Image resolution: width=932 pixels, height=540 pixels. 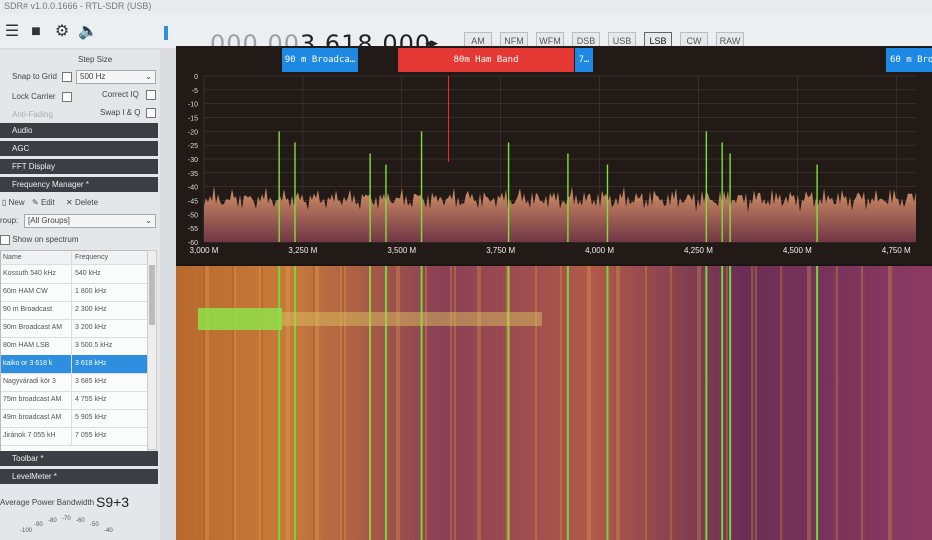 What do you see at coordinates (70, 202) in the screenshot?
I see `delete-icon: ✕` at bounding box center [70, 202].